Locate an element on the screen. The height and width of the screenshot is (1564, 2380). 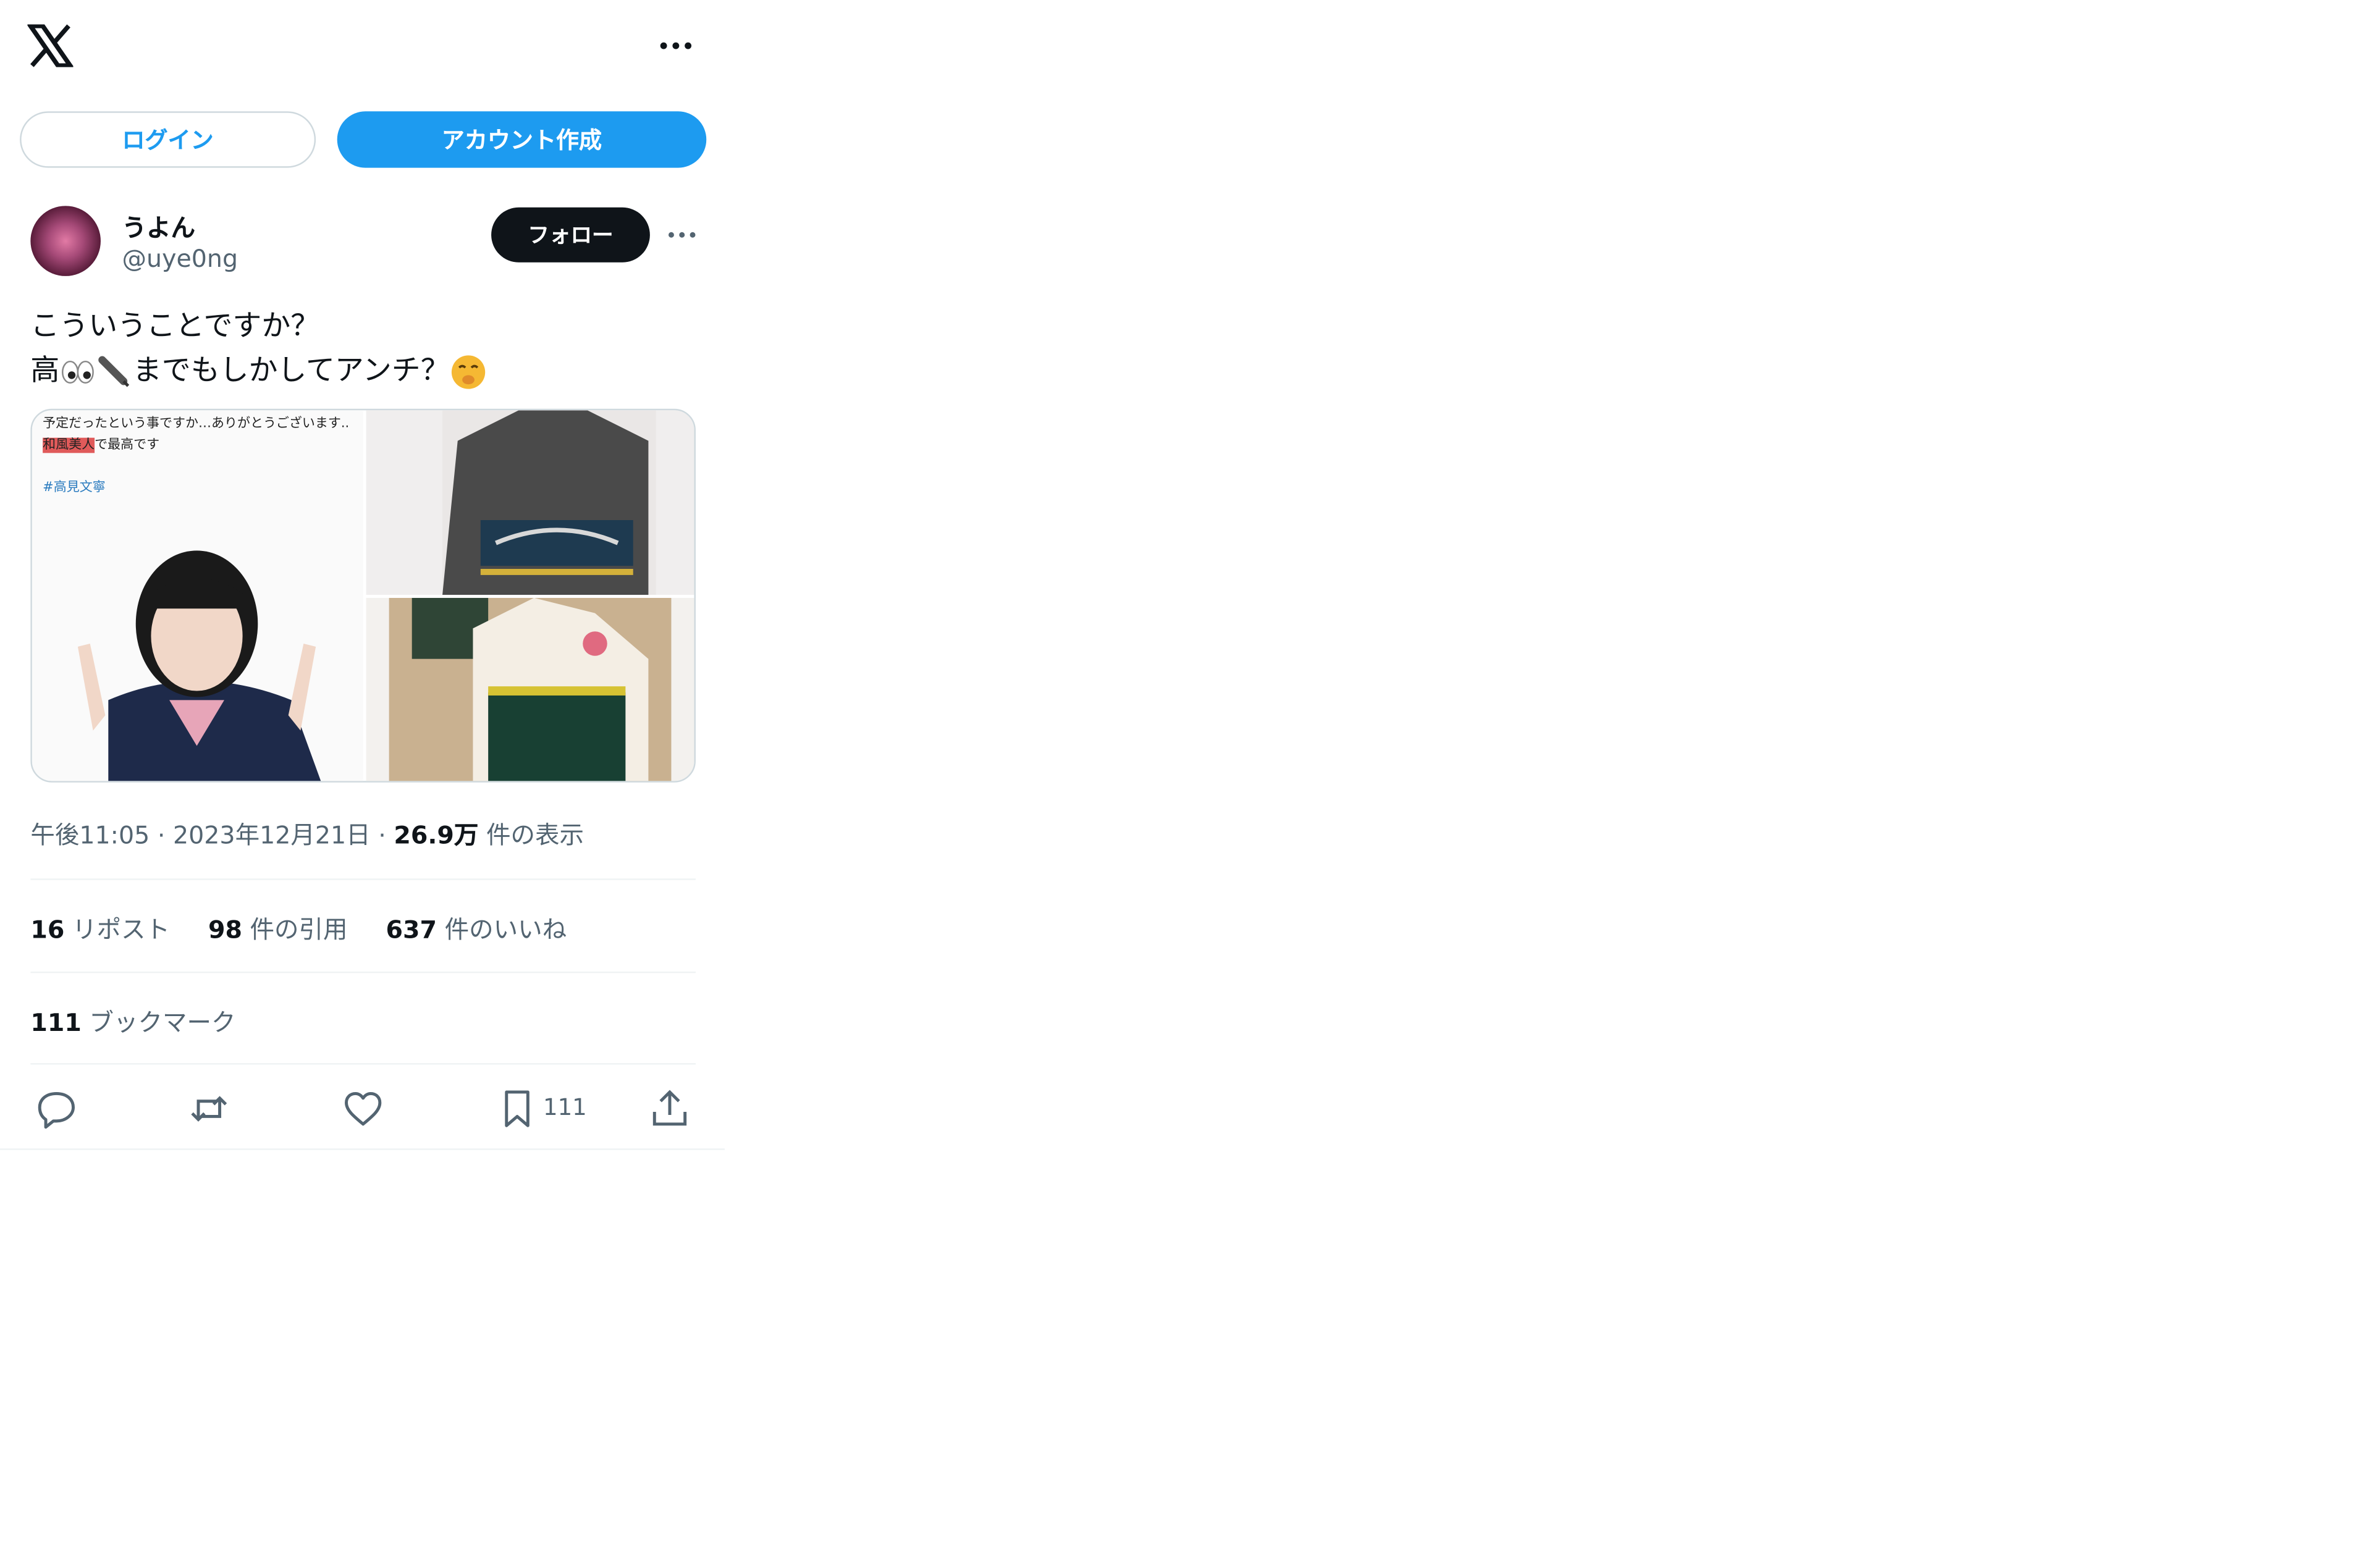
tweet-text-line2: 高 までもしかしてアンチ？ is located at coordinates (365, 371).